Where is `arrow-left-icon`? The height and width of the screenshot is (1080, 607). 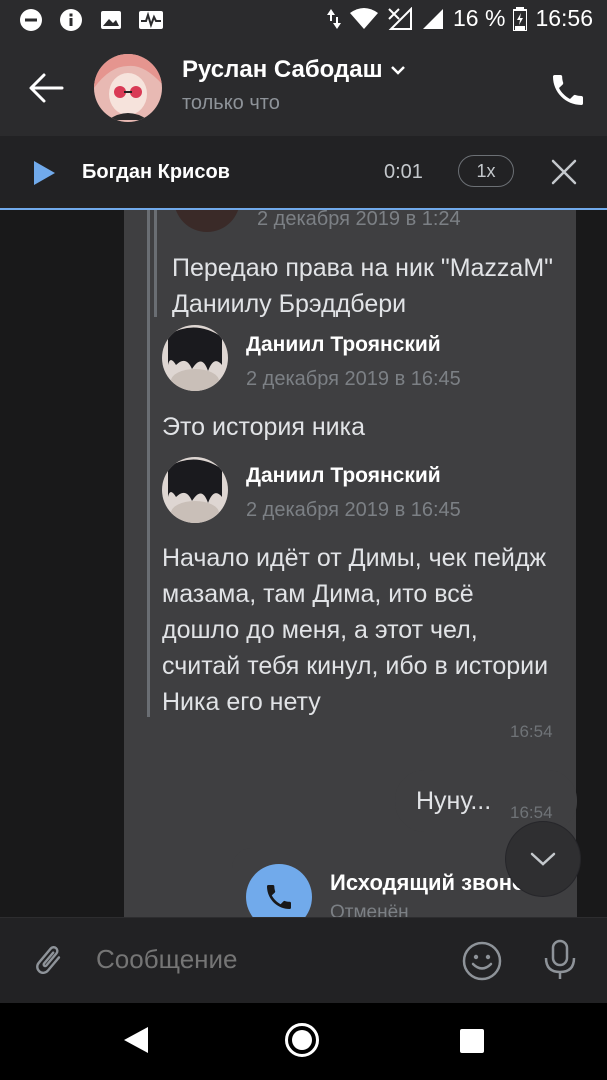
arrow-left-icon is located at coordinates (46, 88).